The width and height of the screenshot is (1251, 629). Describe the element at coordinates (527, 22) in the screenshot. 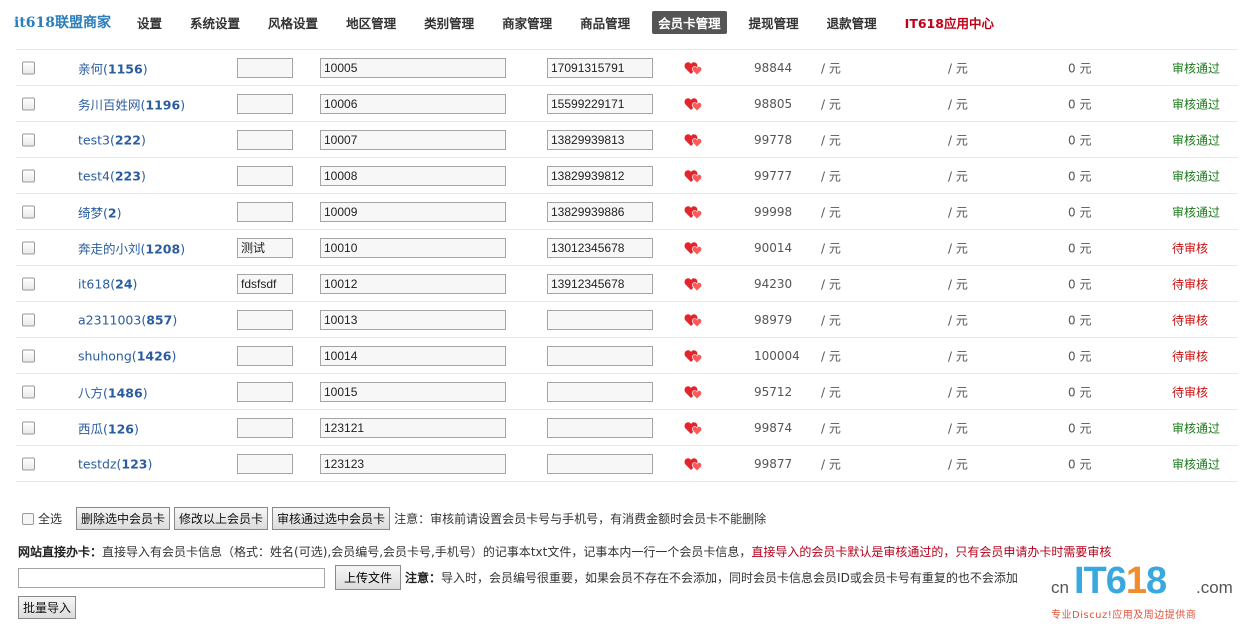

I see `nav-merchant-management: 商家管理` at that location.